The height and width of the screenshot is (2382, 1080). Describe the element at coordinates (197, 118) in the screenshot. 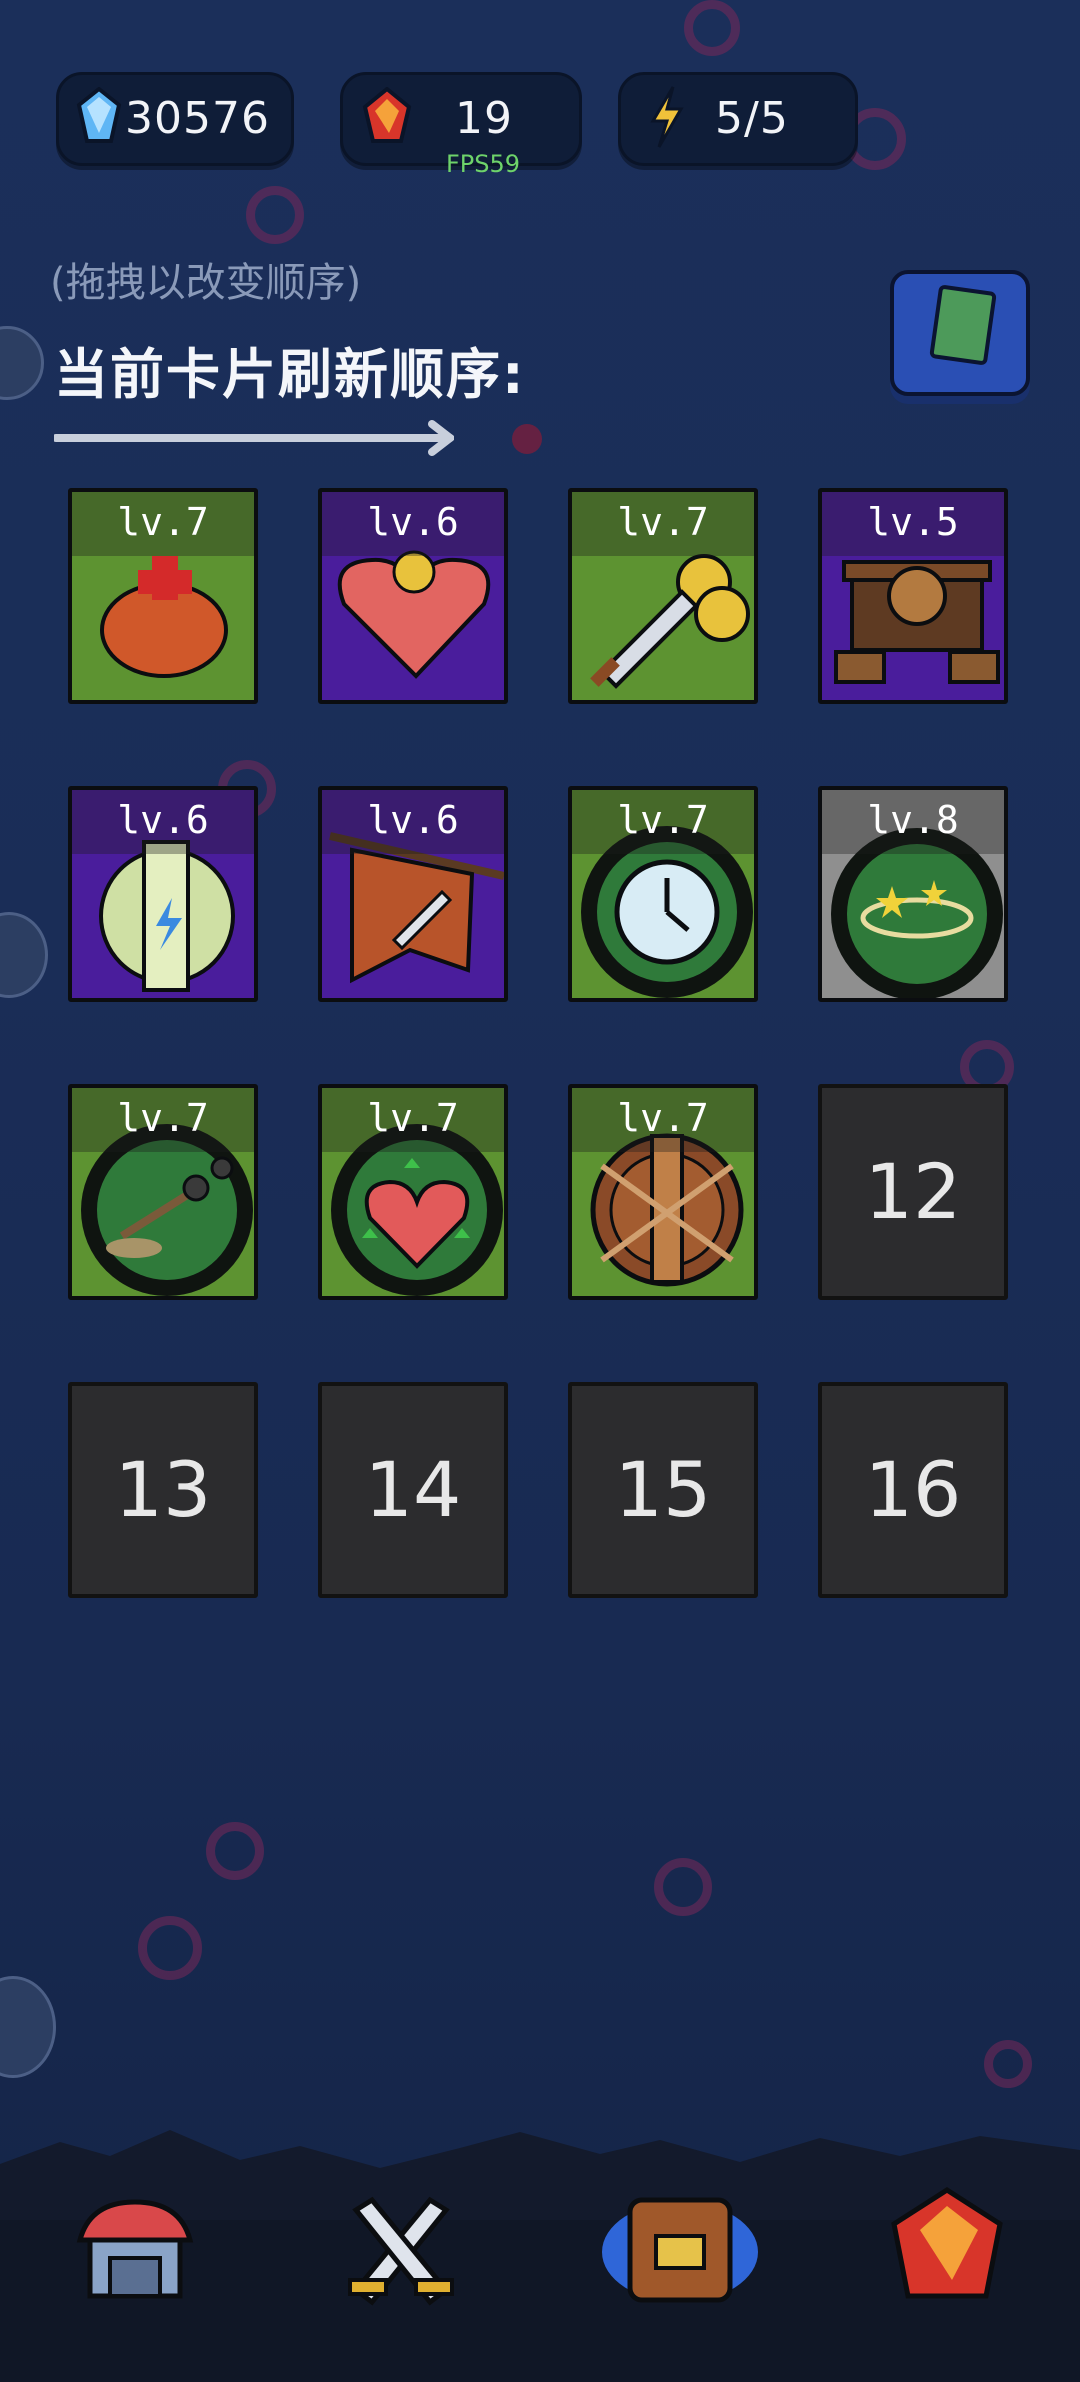

I see `gem-count: 30576` at that location.